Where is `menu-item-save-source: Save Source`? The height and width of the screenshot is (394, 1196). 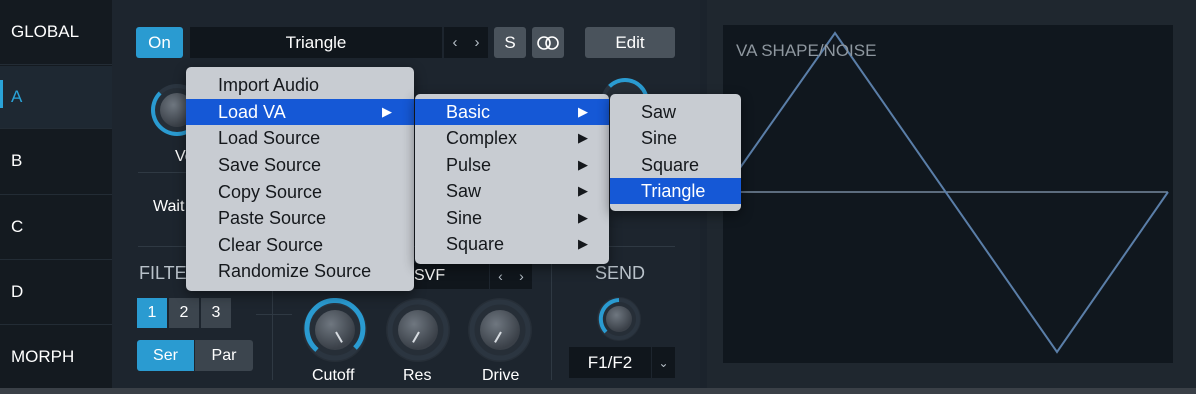 menu-item-save-source: Save Source is located at coordinates (300, 165).